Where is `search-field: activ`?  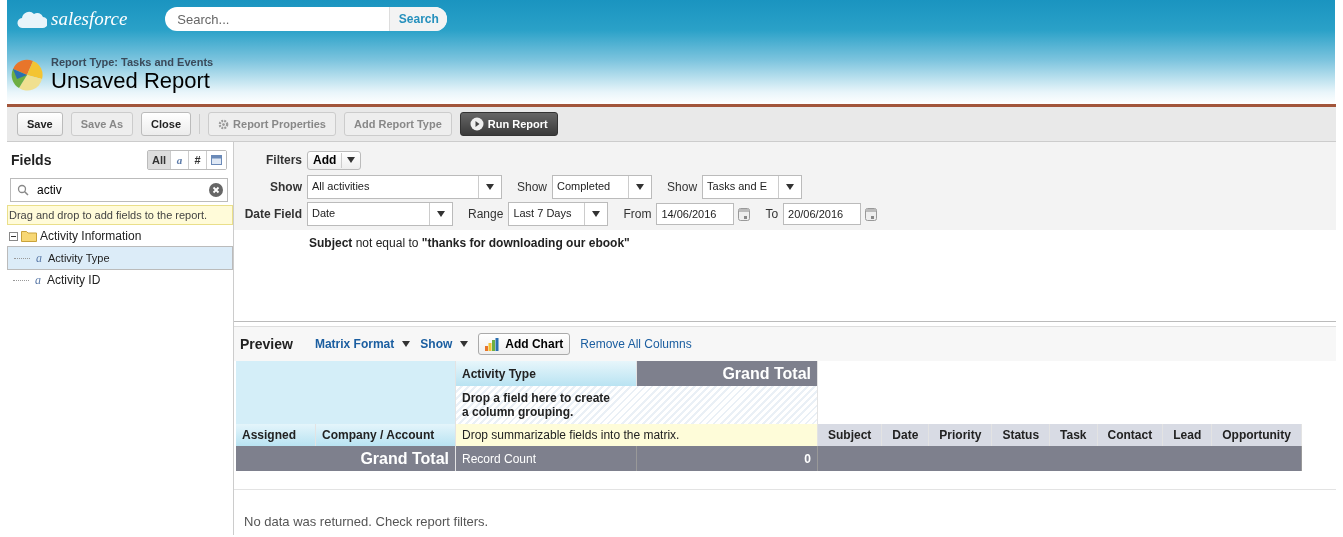 search-field: activ is located at coordinates (119, 190).